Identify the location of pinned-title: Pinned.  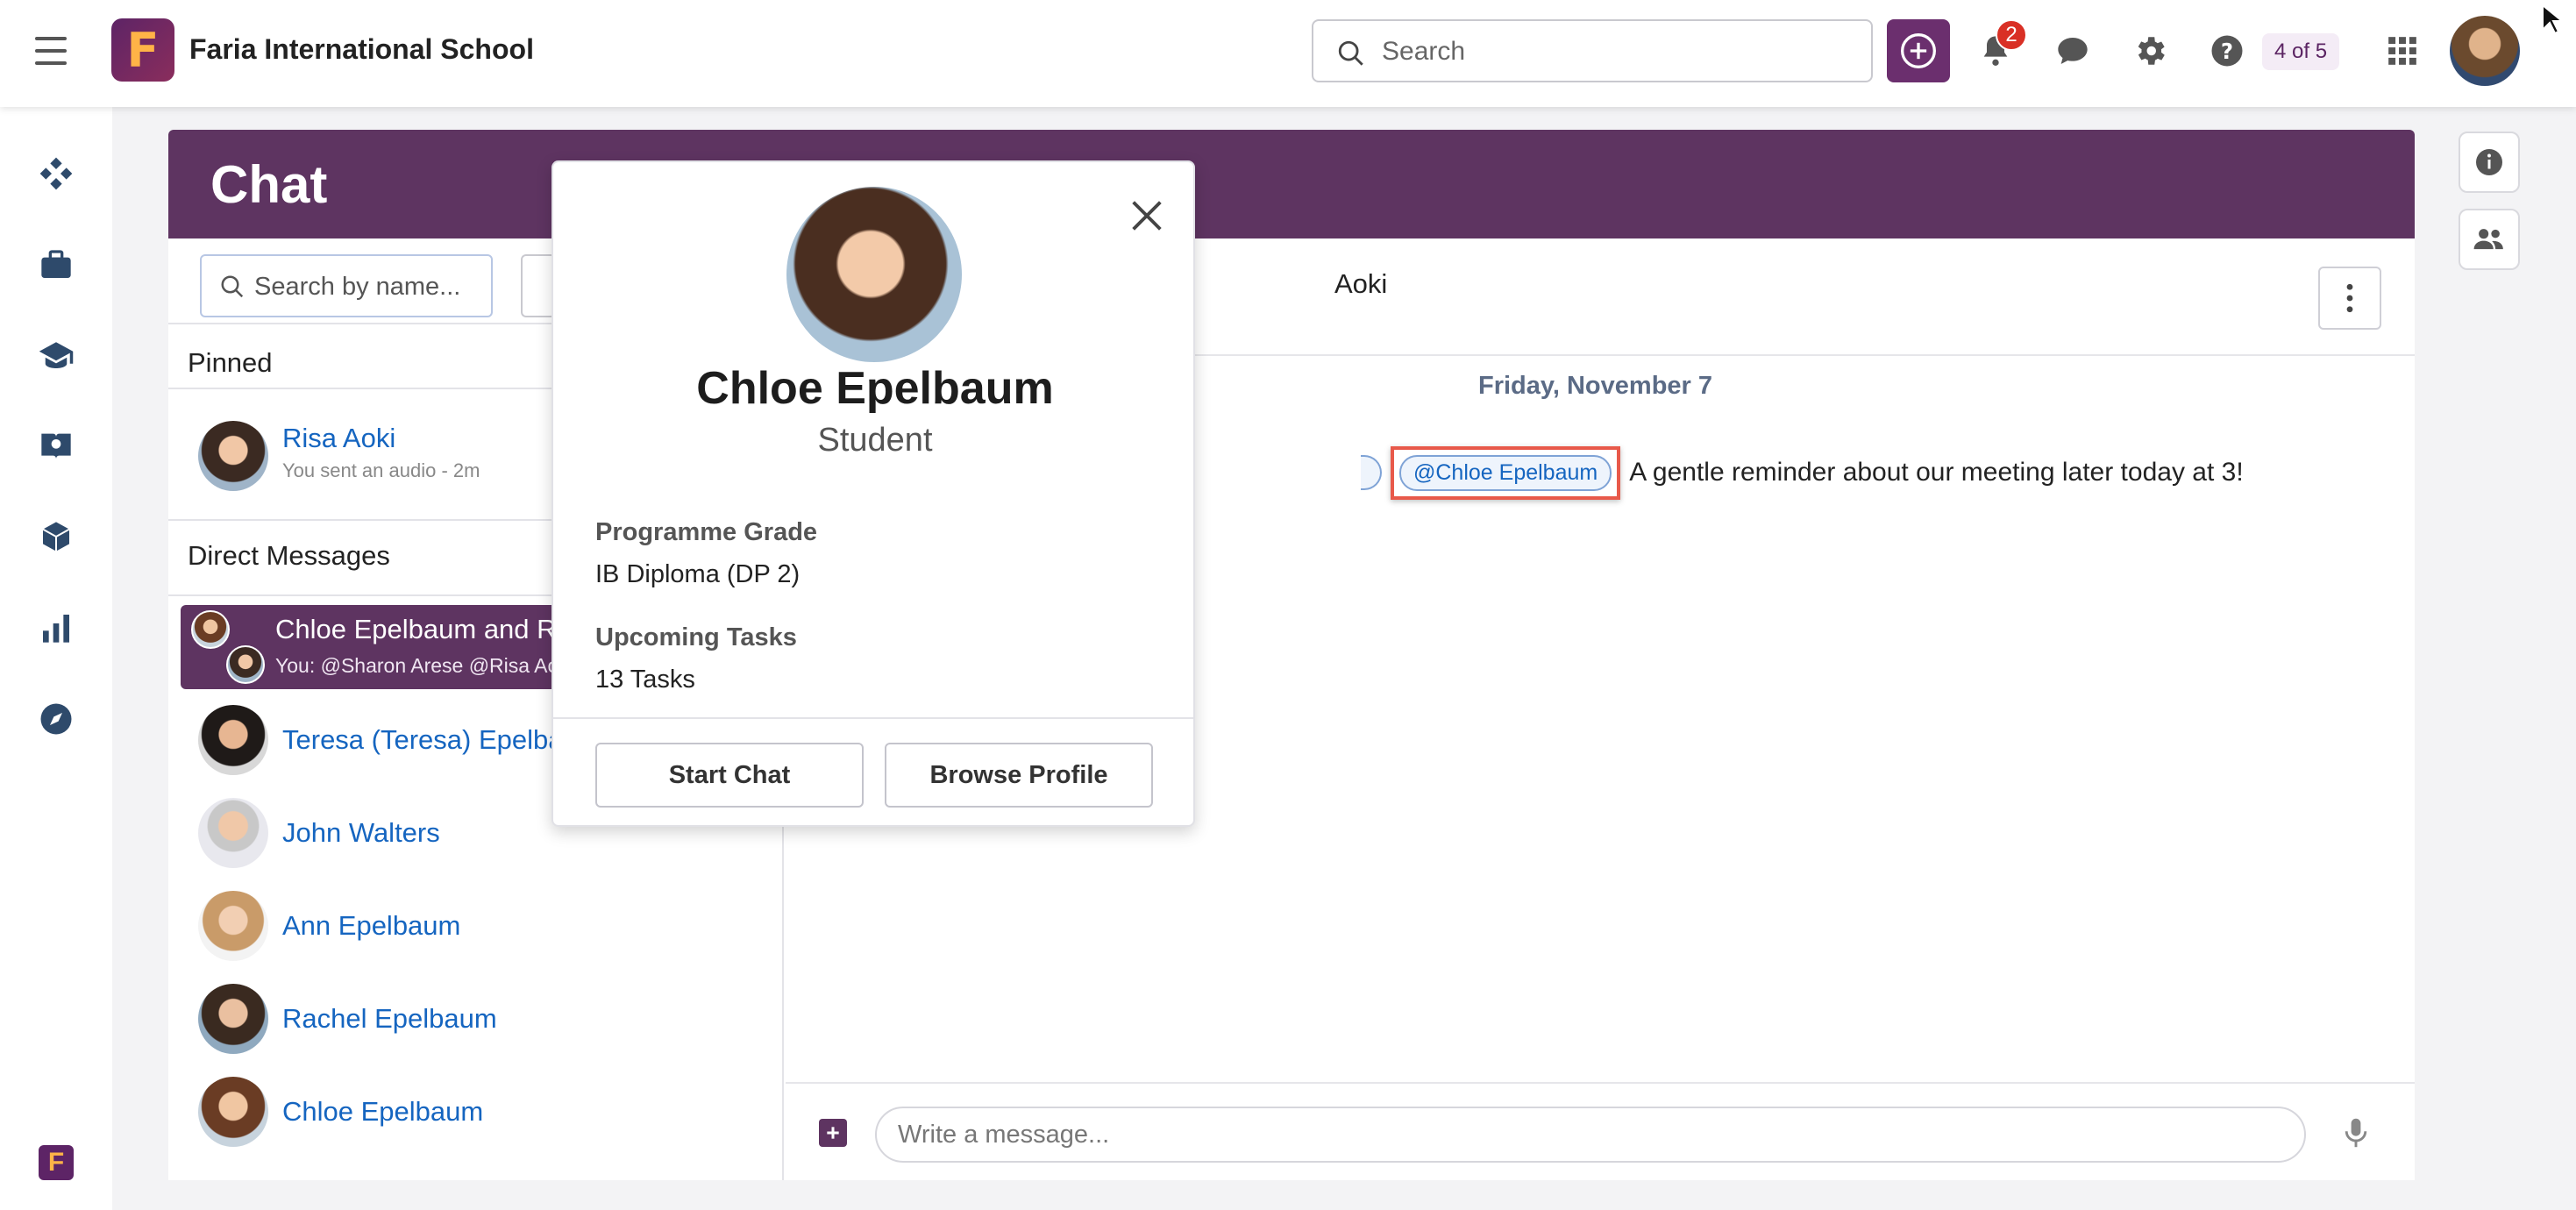
(230, 362).